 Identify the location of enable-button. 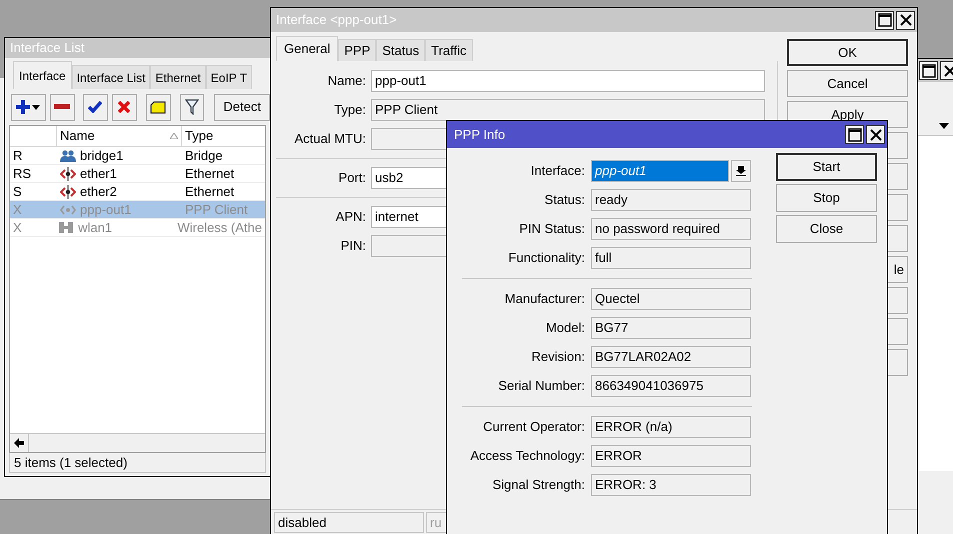
(95, 107).